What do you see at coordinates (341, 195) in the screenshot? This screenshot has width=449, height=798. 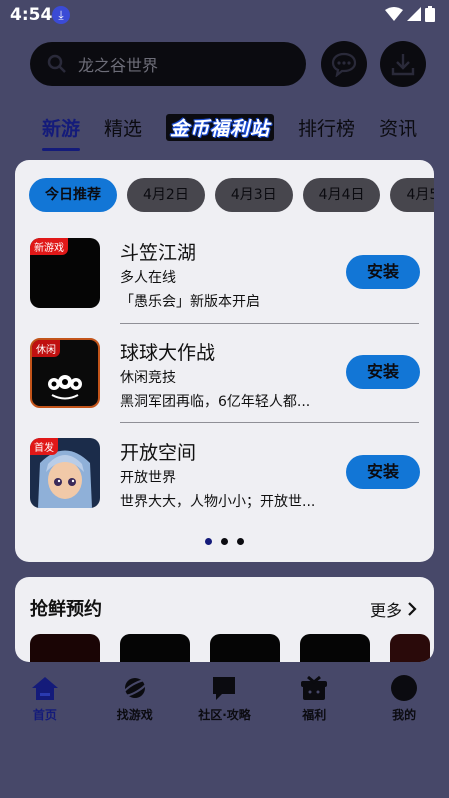 I see `chip-date: 4月4日` at bounding box center [341, 195].